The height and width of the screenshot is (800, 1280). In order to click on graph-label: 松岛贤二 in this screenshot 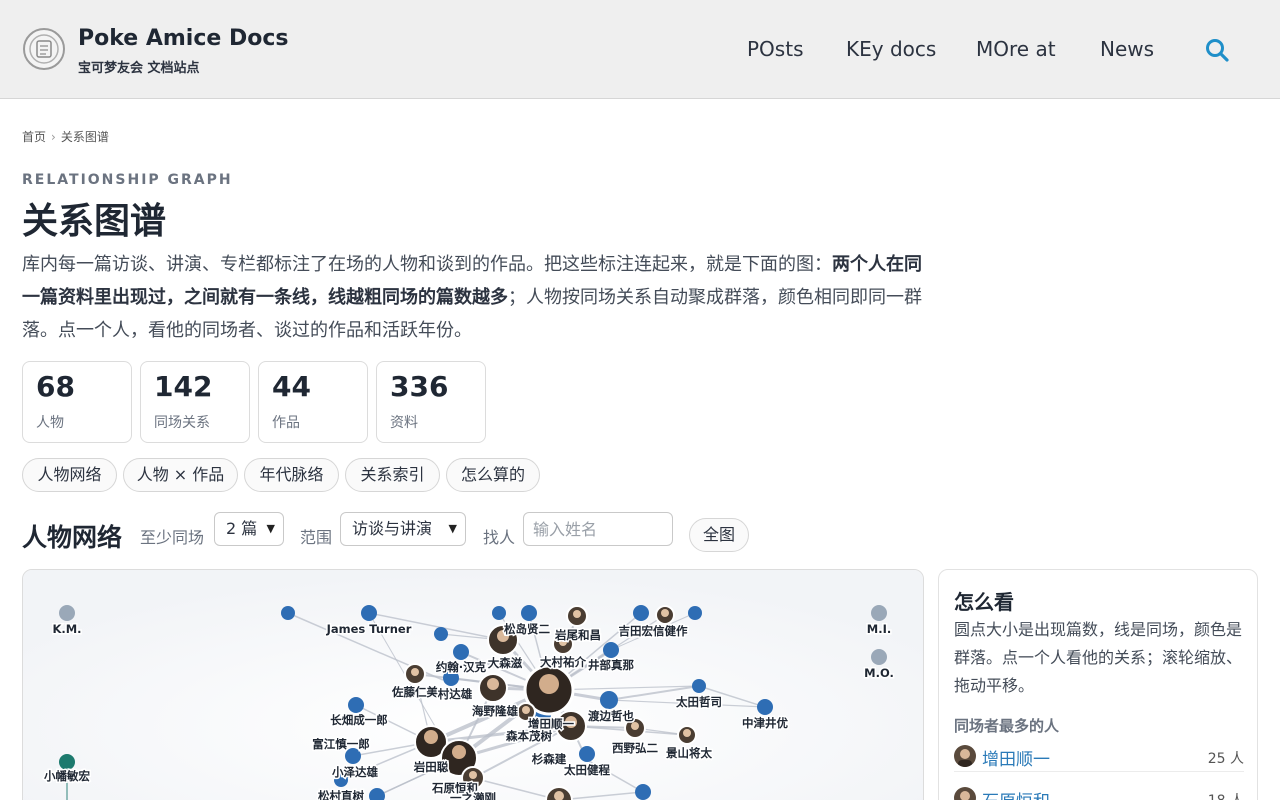, I will do `click(527, 629)`.